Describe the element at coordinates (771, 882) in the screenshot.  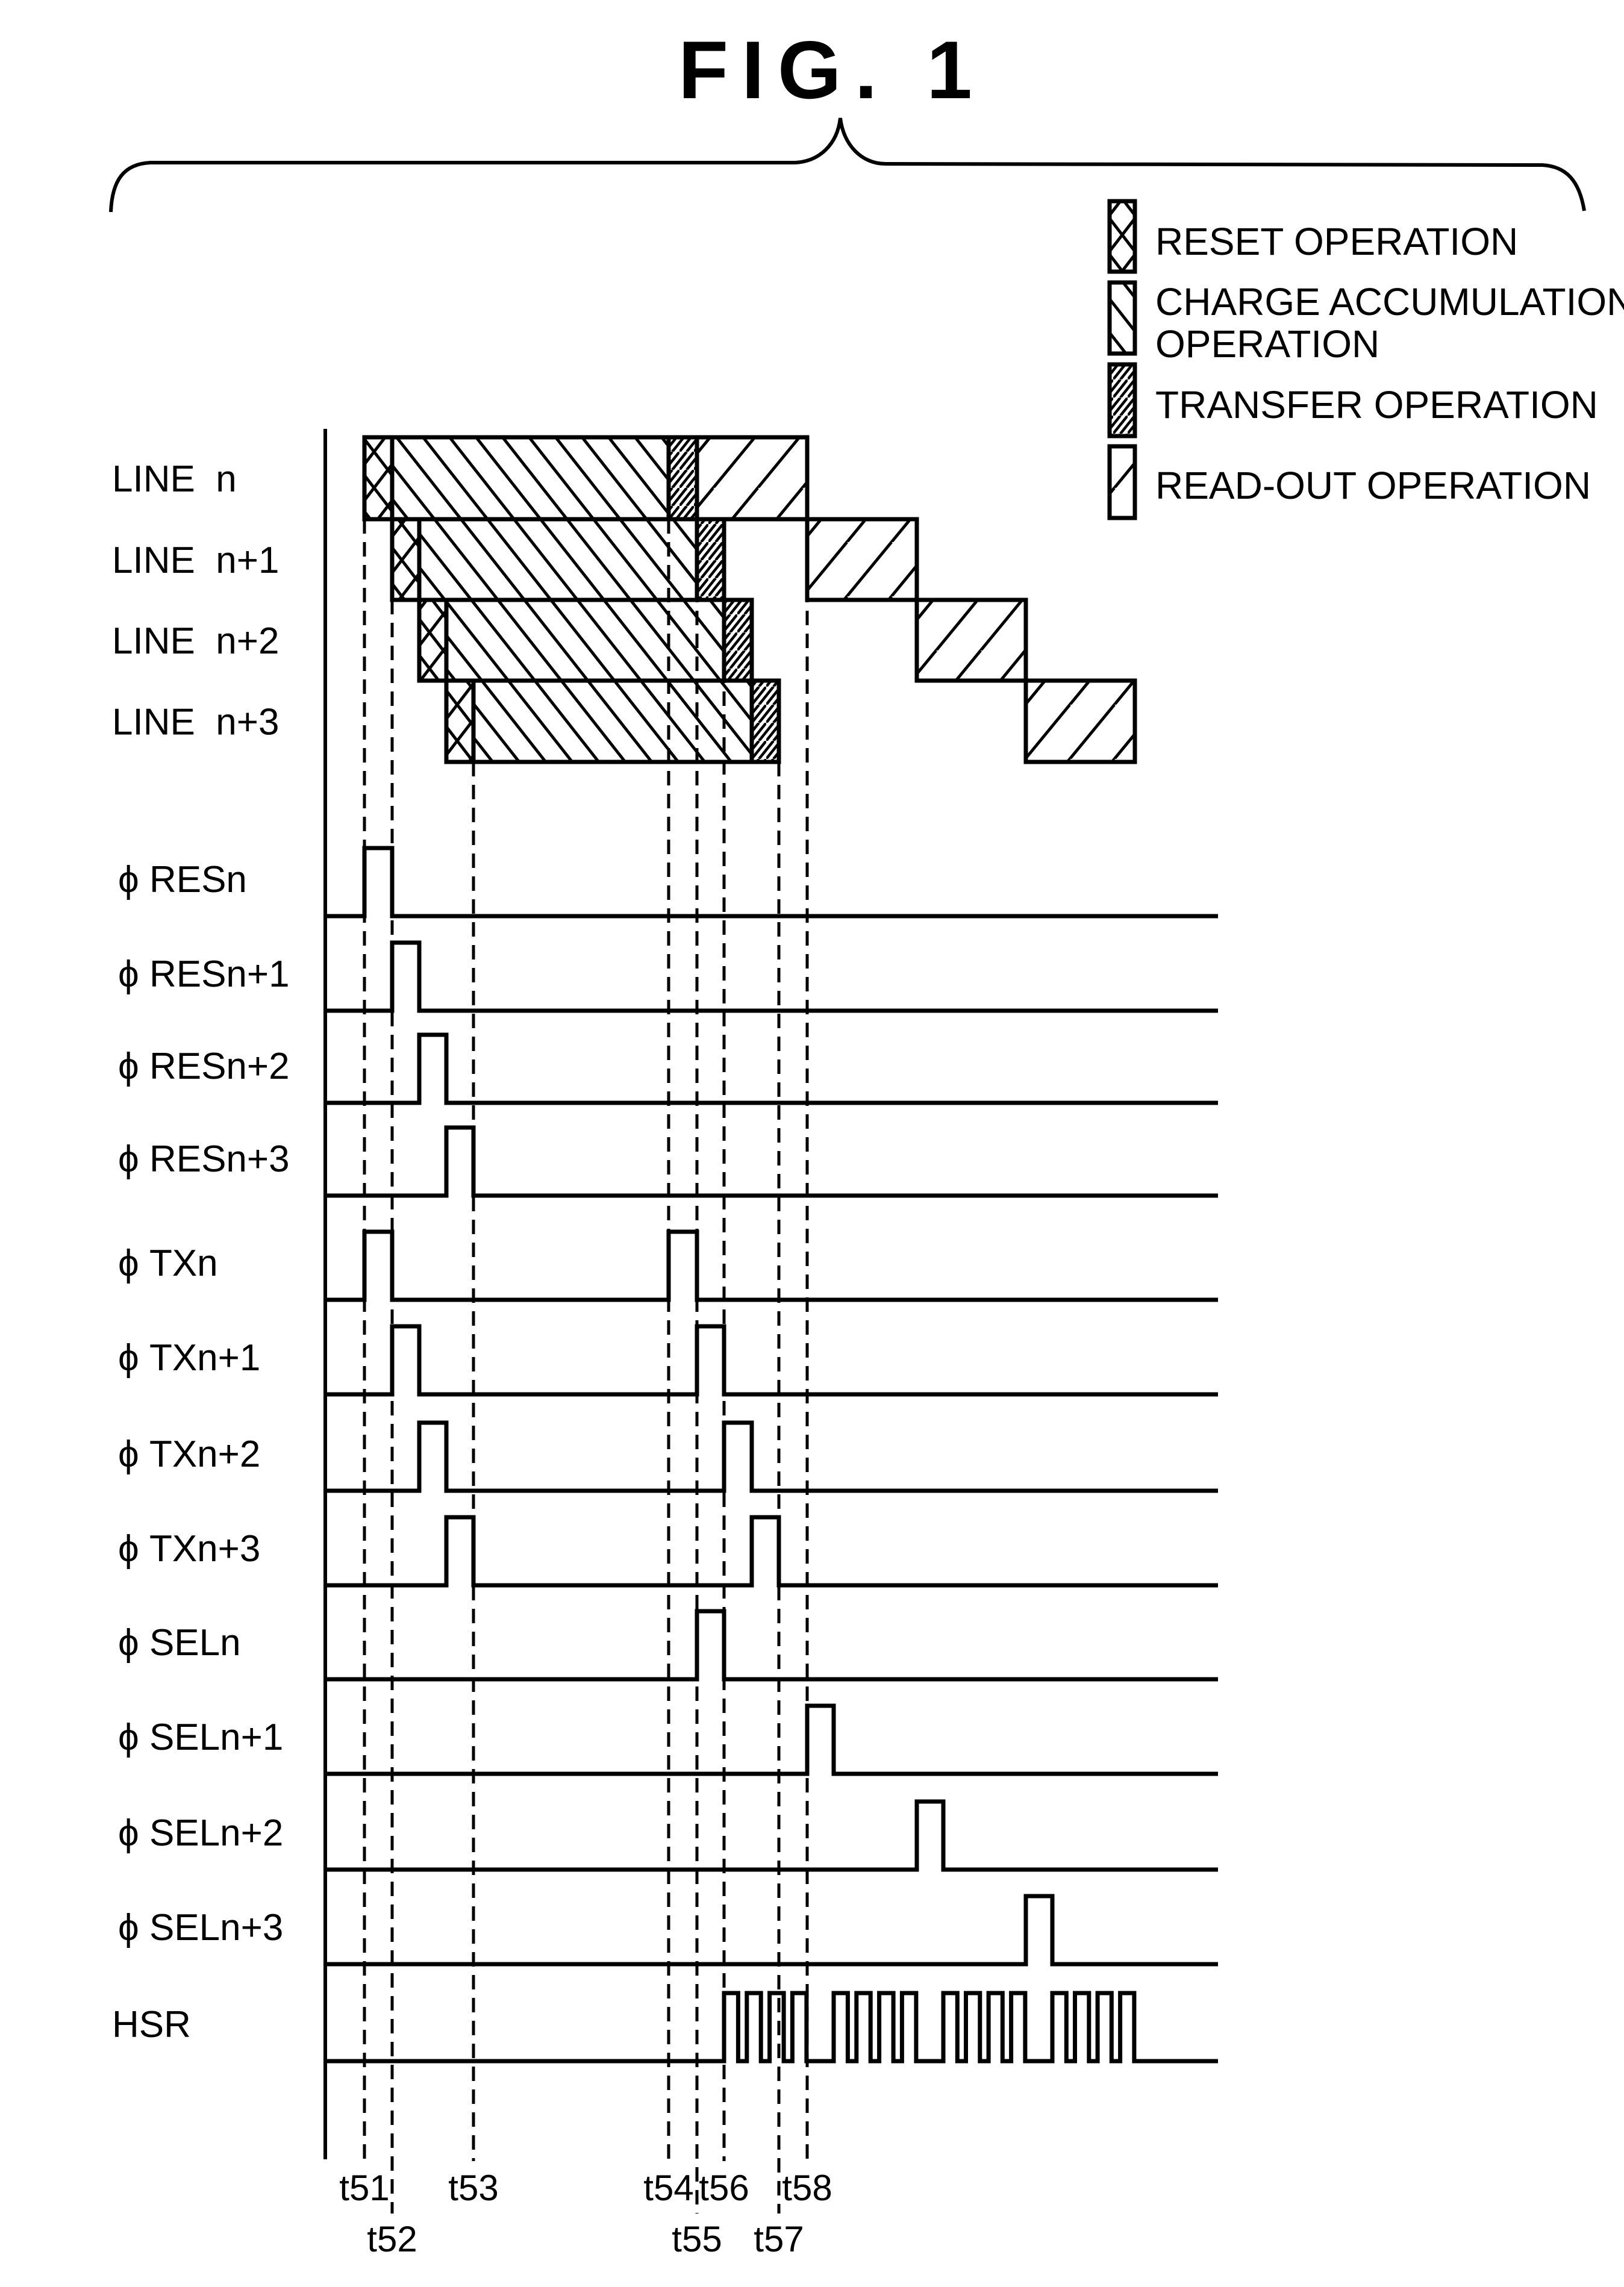
I see `waveform-RESn` at that location.